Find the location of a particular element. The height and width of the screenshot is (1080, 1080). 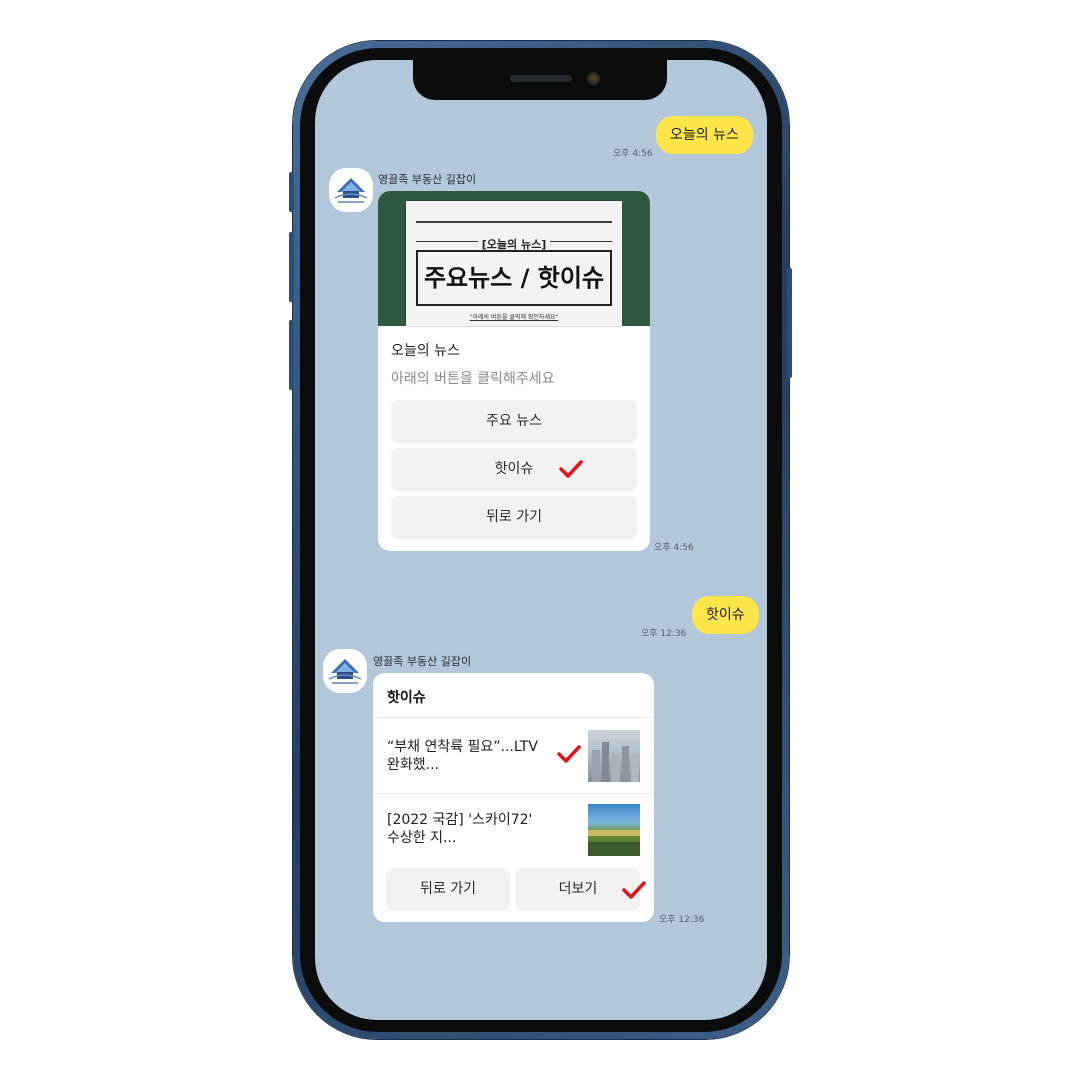

card-title: 오늘의 뉴스 is located at coordinates (425, 351).